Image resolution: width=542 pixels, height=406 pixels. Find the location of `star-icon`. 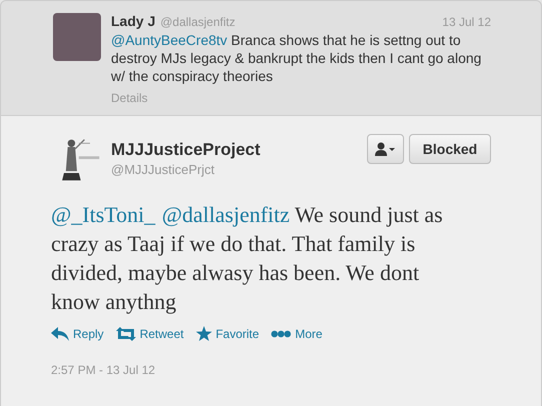

star-icon is located at coordinates (204, 333).